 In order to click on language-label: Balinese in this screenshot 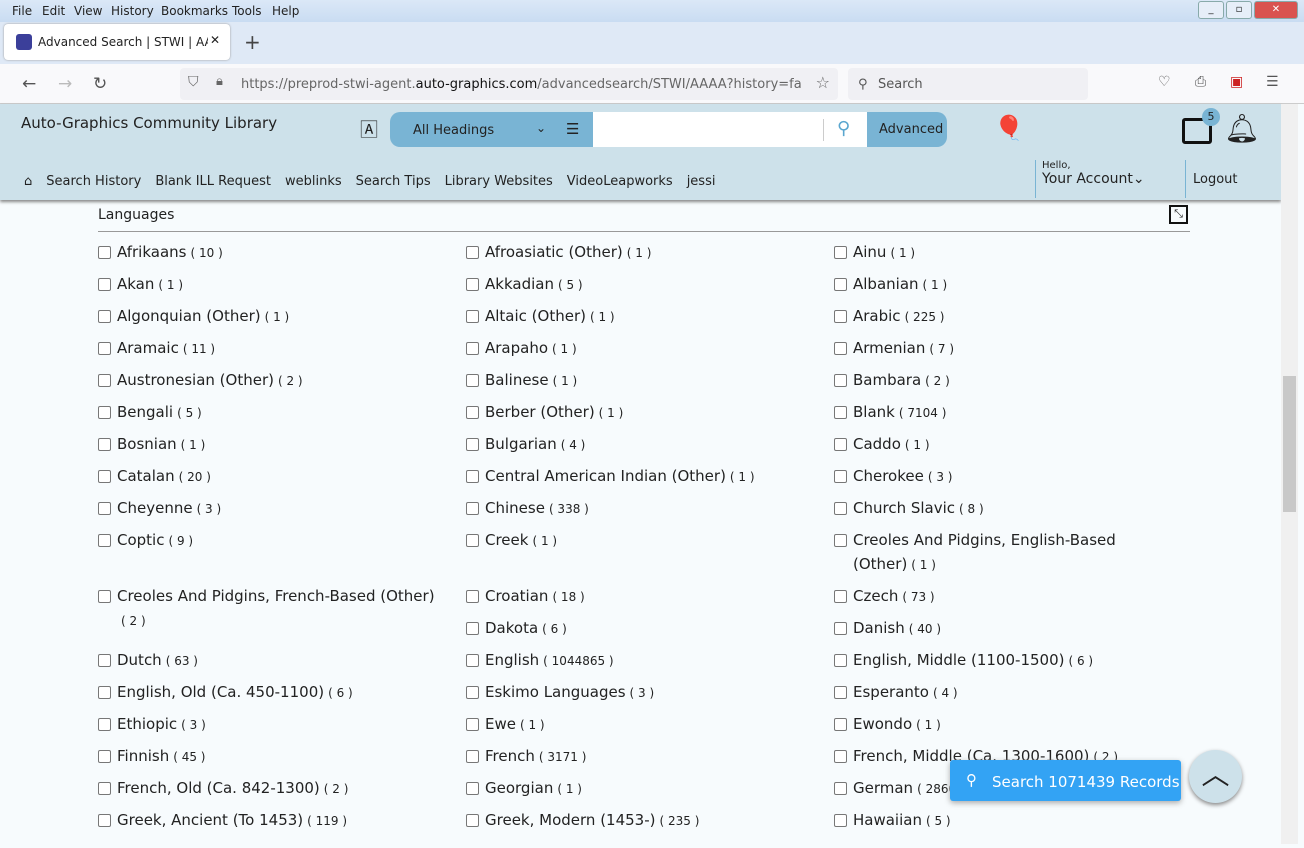, I will do `click(517, 380)`.